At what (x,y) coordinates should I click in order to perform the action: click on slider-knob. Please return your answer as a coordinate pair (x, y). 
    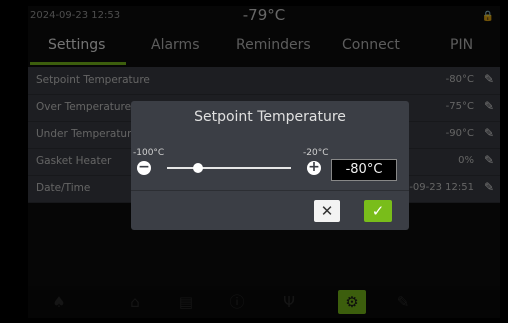
    Looking at the image, I should click on (198, 168).